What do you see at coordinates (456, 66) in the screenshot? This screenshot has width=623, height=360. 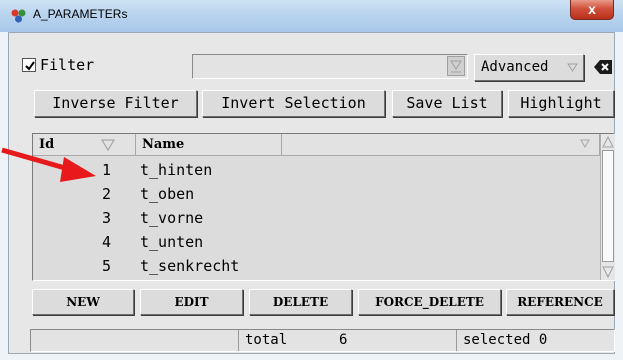 I see `dropdown-arrow-icon` at bounding box center [456, 66].